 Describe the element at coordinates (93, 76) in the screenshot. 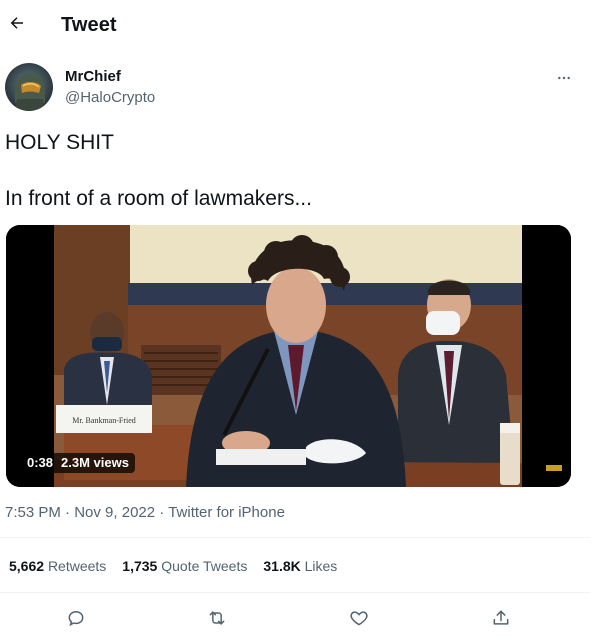

I see `author-name: MrChief` at that location.